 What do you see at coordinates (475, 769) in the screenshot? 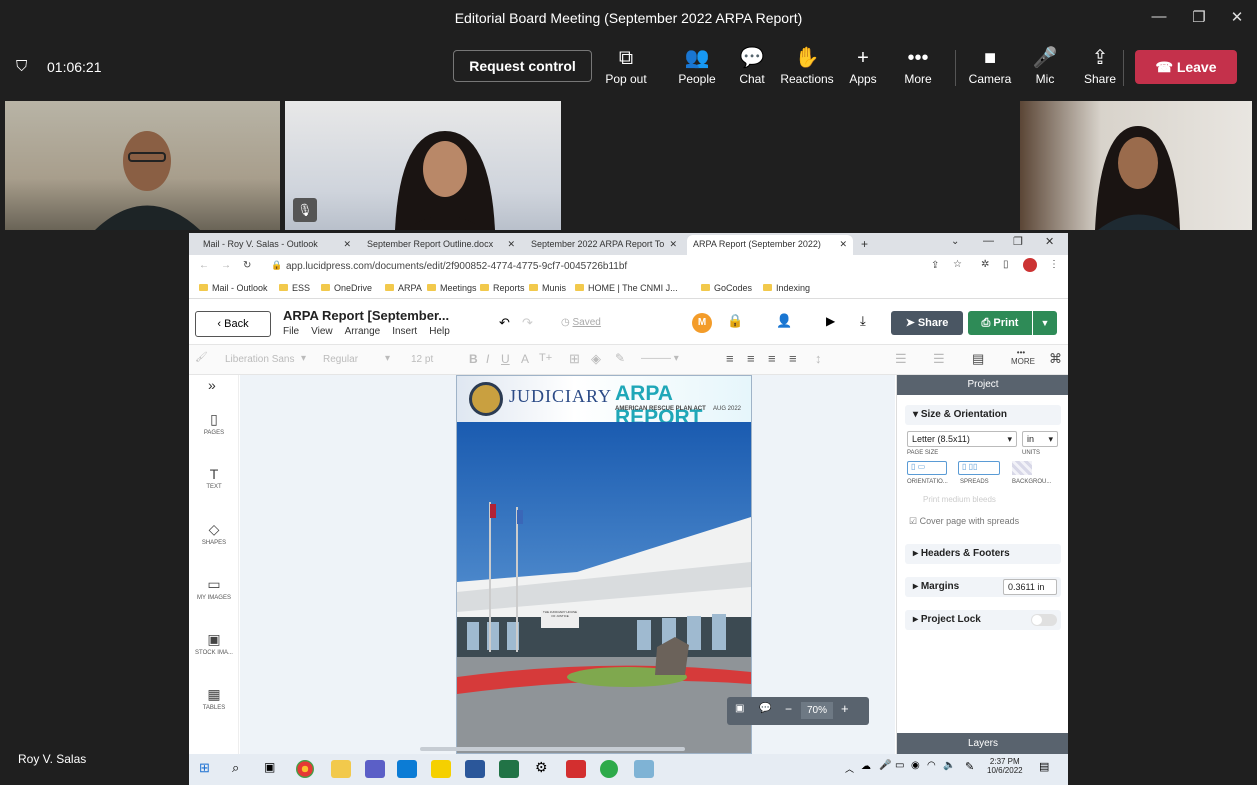
I see `word-icon` at bounding box center [475, 769].